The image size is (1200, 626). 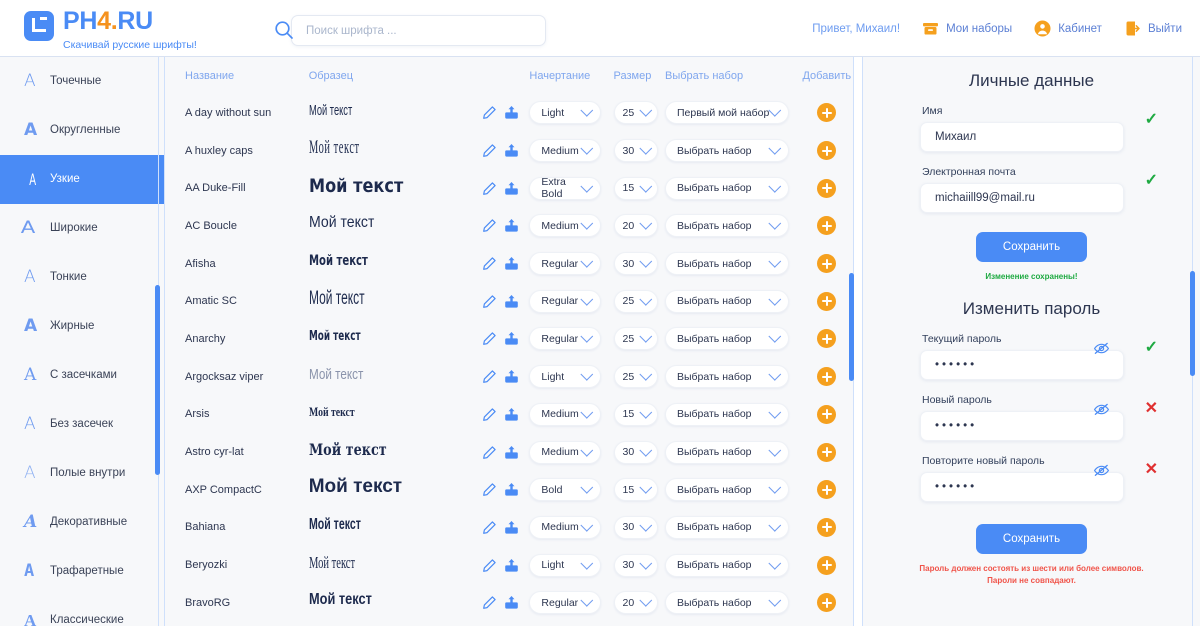 What do you see at coordinates (82, 375) in the screenshot?
I see `sidebar-item-6: A С засечками` at bounding box center [82, 375].